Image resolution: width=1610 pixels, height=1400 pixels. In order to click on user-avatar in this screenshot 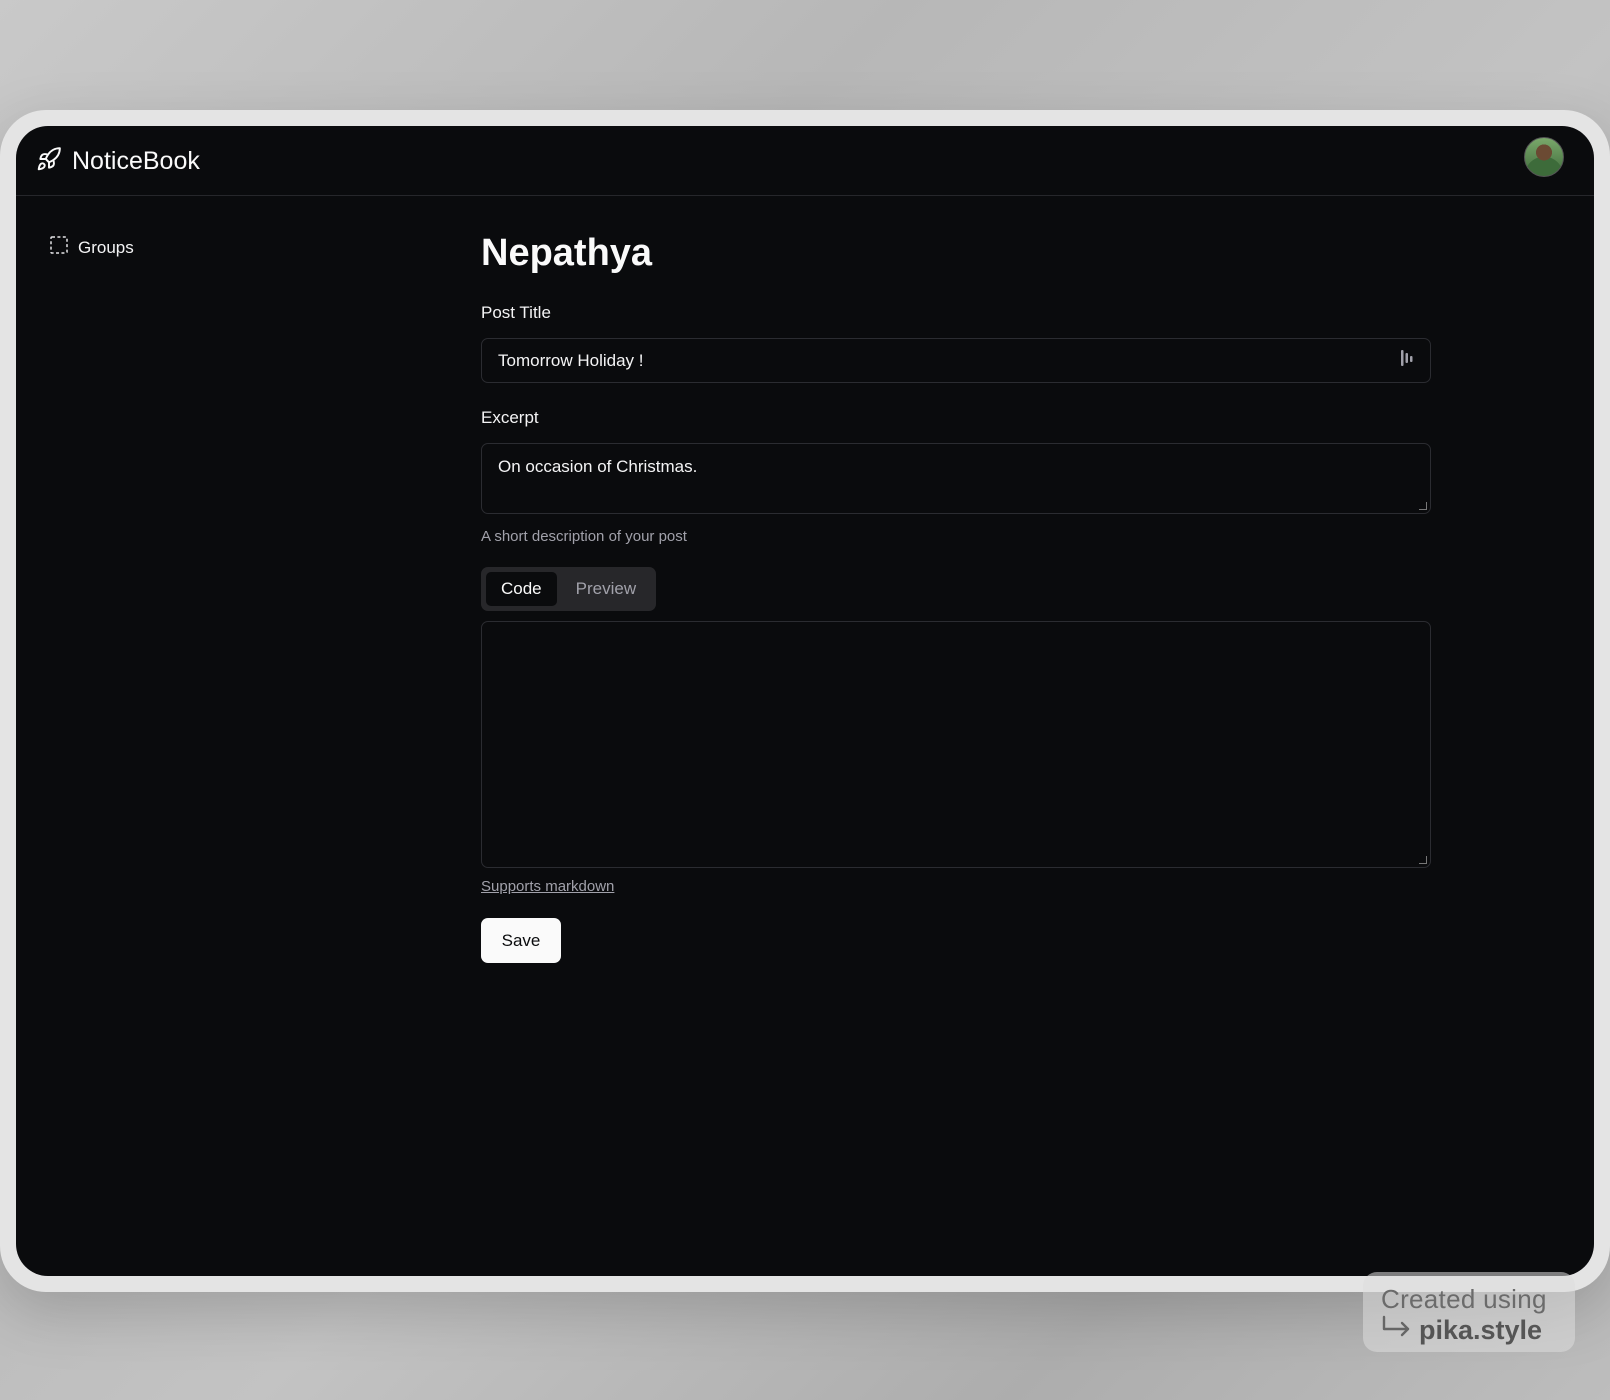, I will do `click(1544, 157)`.